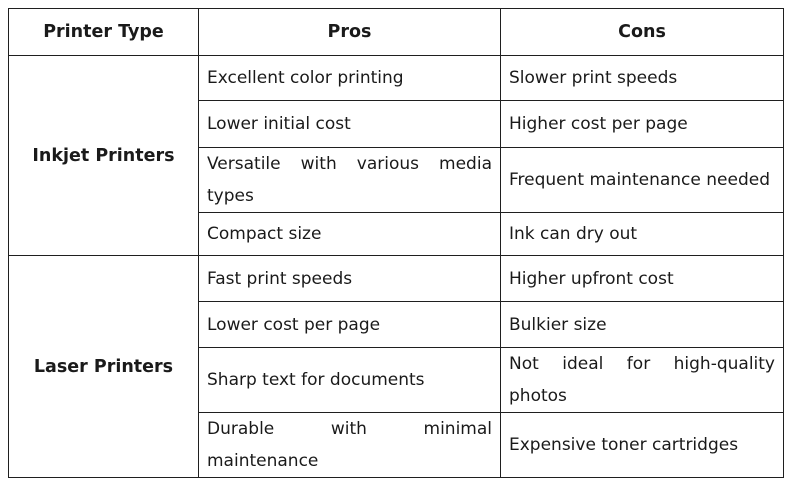  Describe the element at coordinates (103, 32) in the screenshot. I see `header-printer-type: Printer Type` at that location.